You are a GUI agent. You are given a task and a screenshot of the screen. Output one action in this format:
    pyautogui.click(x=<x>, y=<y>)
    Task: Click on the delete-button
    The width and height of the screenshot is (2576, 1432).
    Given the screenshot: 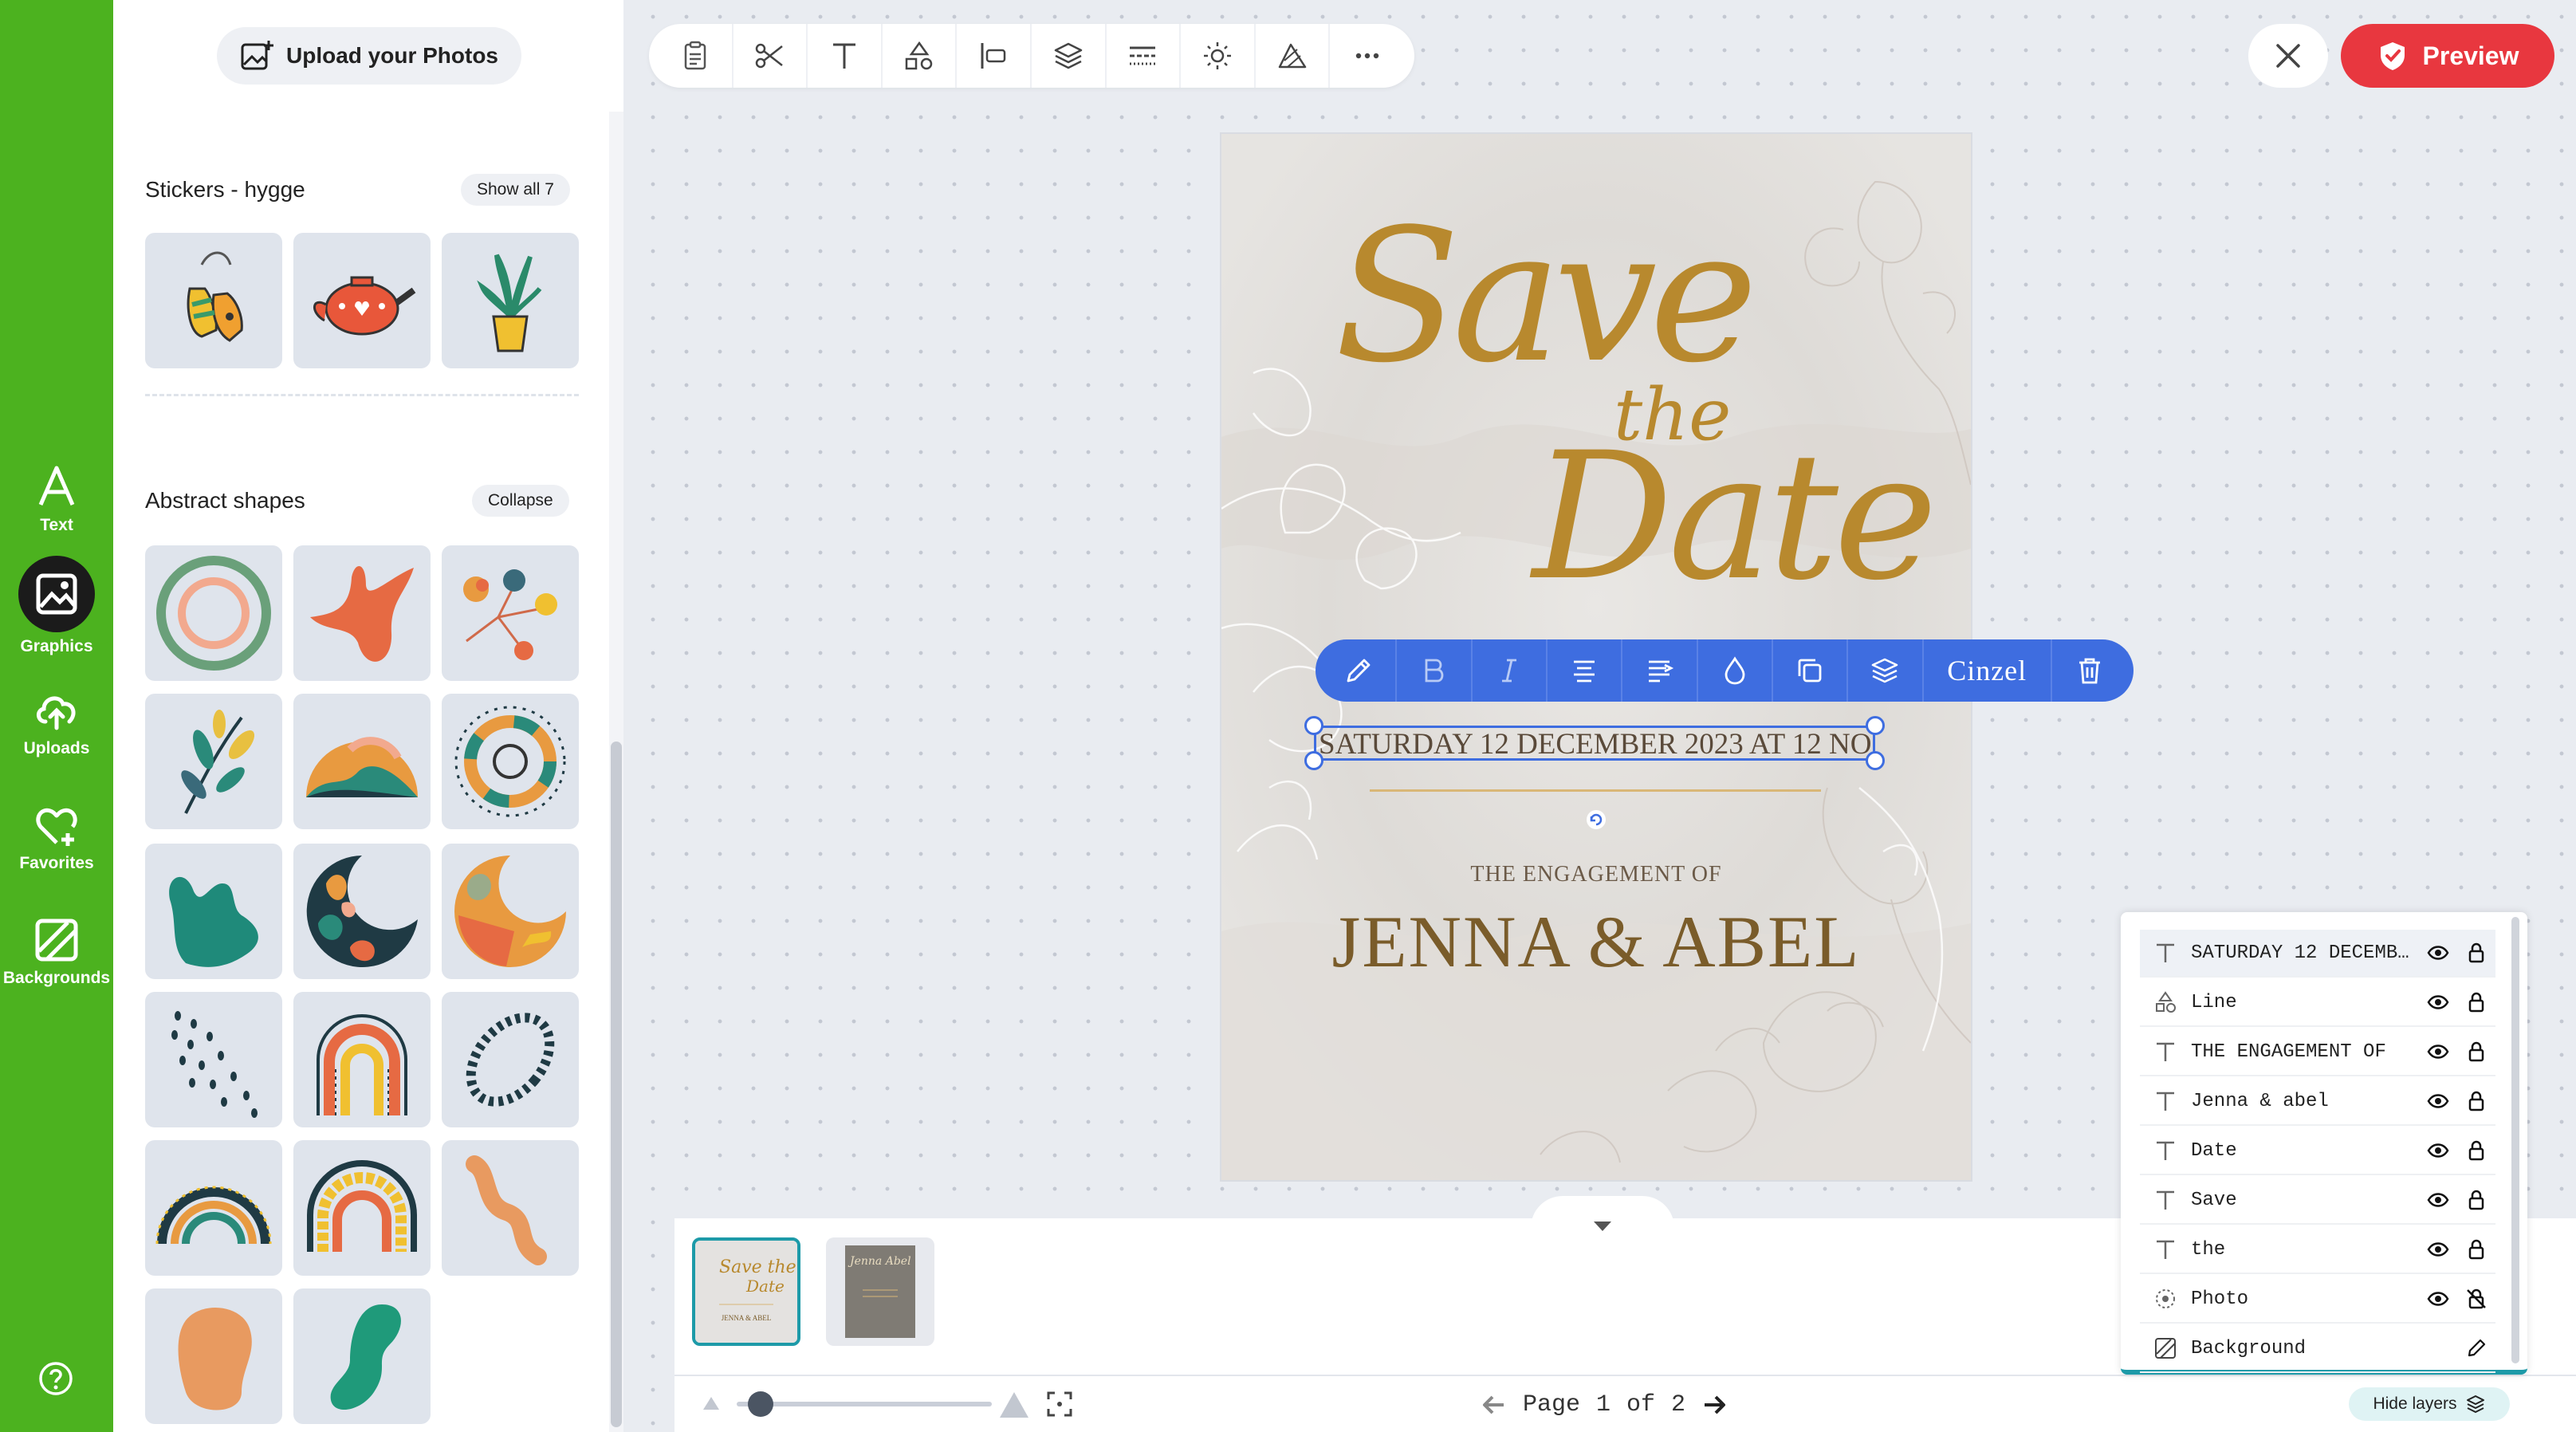 What is the action you would take?
    pyautogui.click(x=2089, y=670)
    